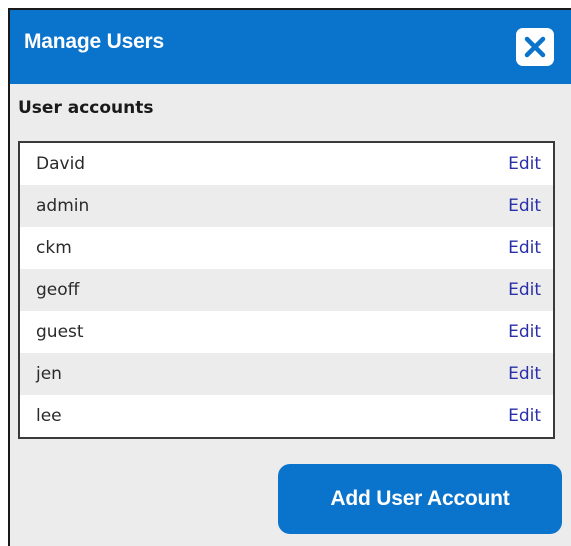 The width and height of the screenshot is (571, 546). Describe the element at coordinates (49, 374) in the screenshot. I see `user-name: jen` at that location.